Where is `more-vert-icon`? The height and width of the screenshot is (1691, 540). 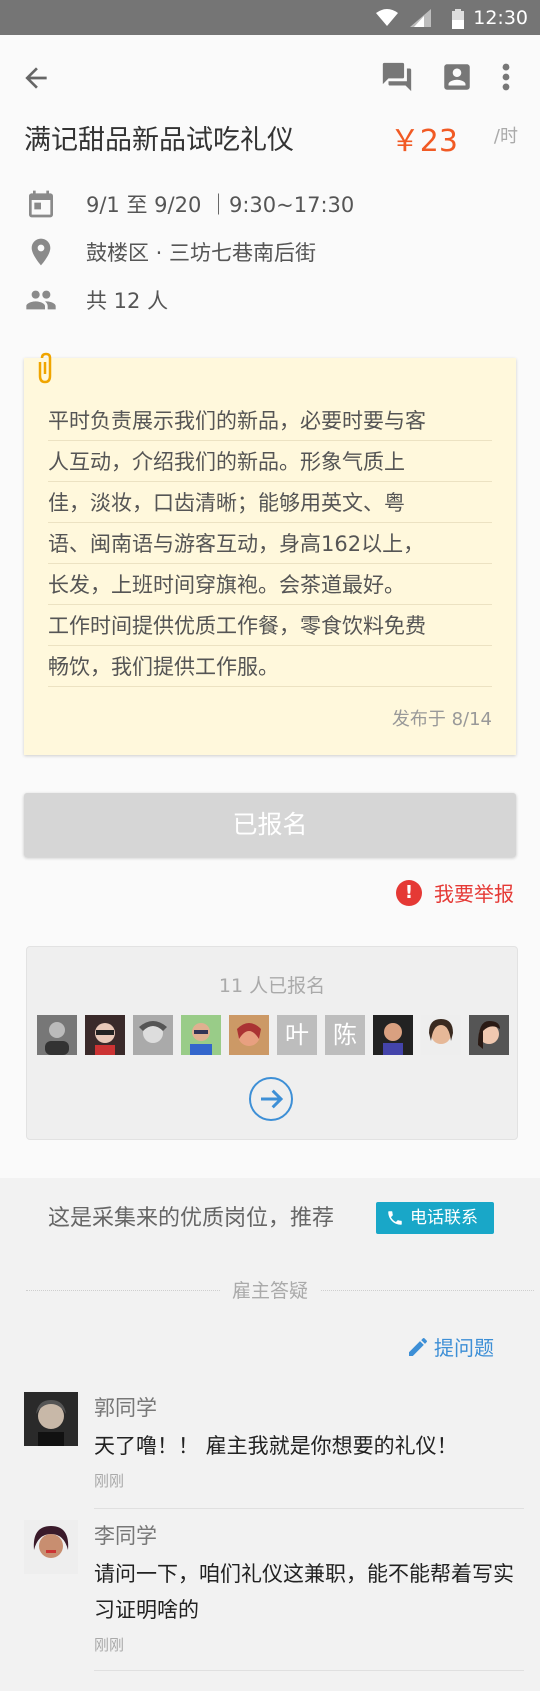 more-vert-icon is located at coordinates (506, 77).